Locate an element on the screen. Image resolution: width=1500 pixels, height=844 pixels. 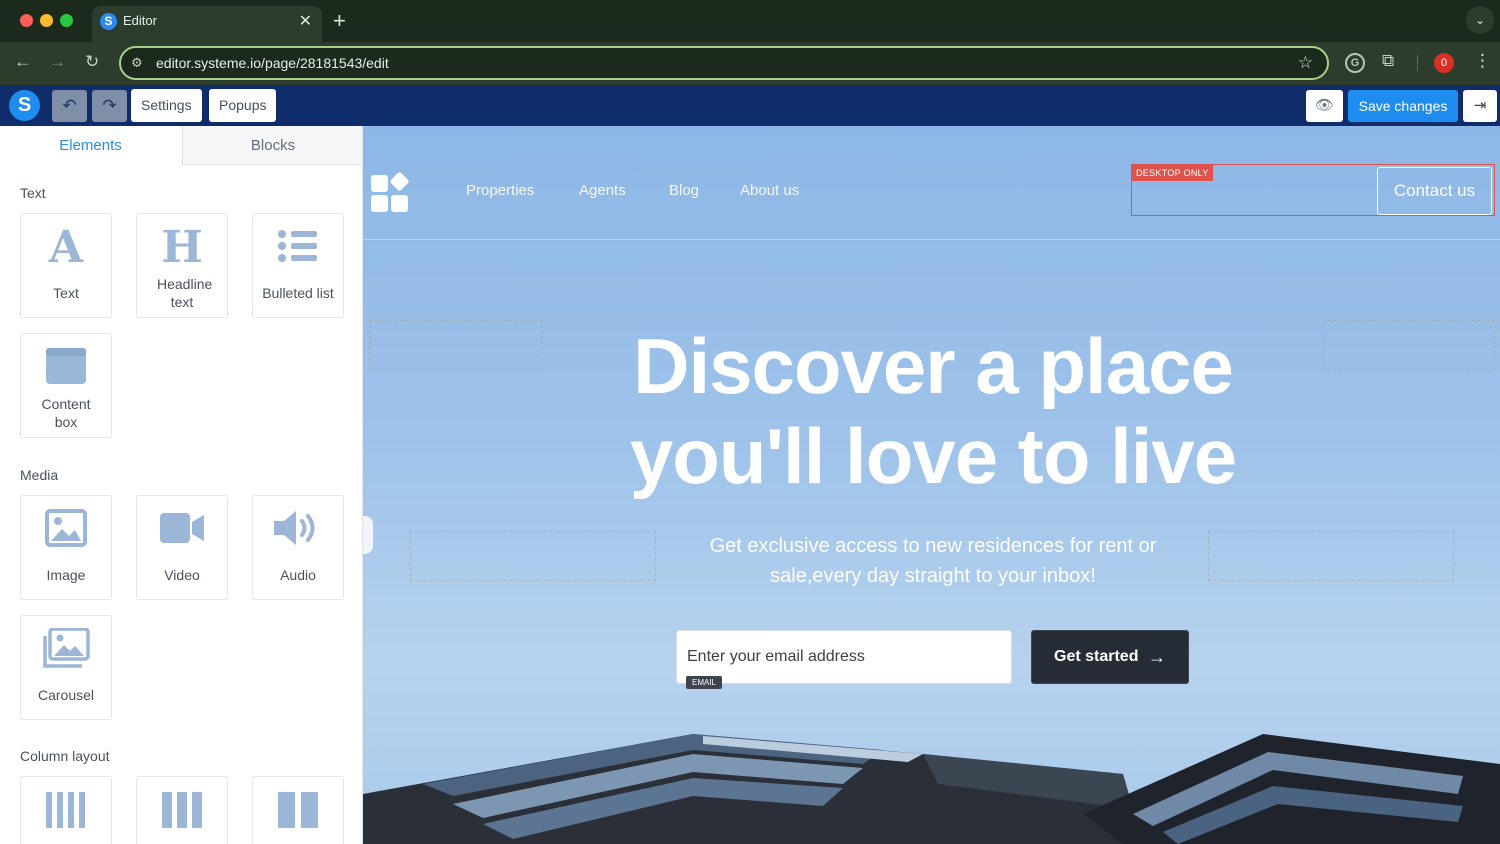
forward-icon: → is located at coordinates (57, 62).